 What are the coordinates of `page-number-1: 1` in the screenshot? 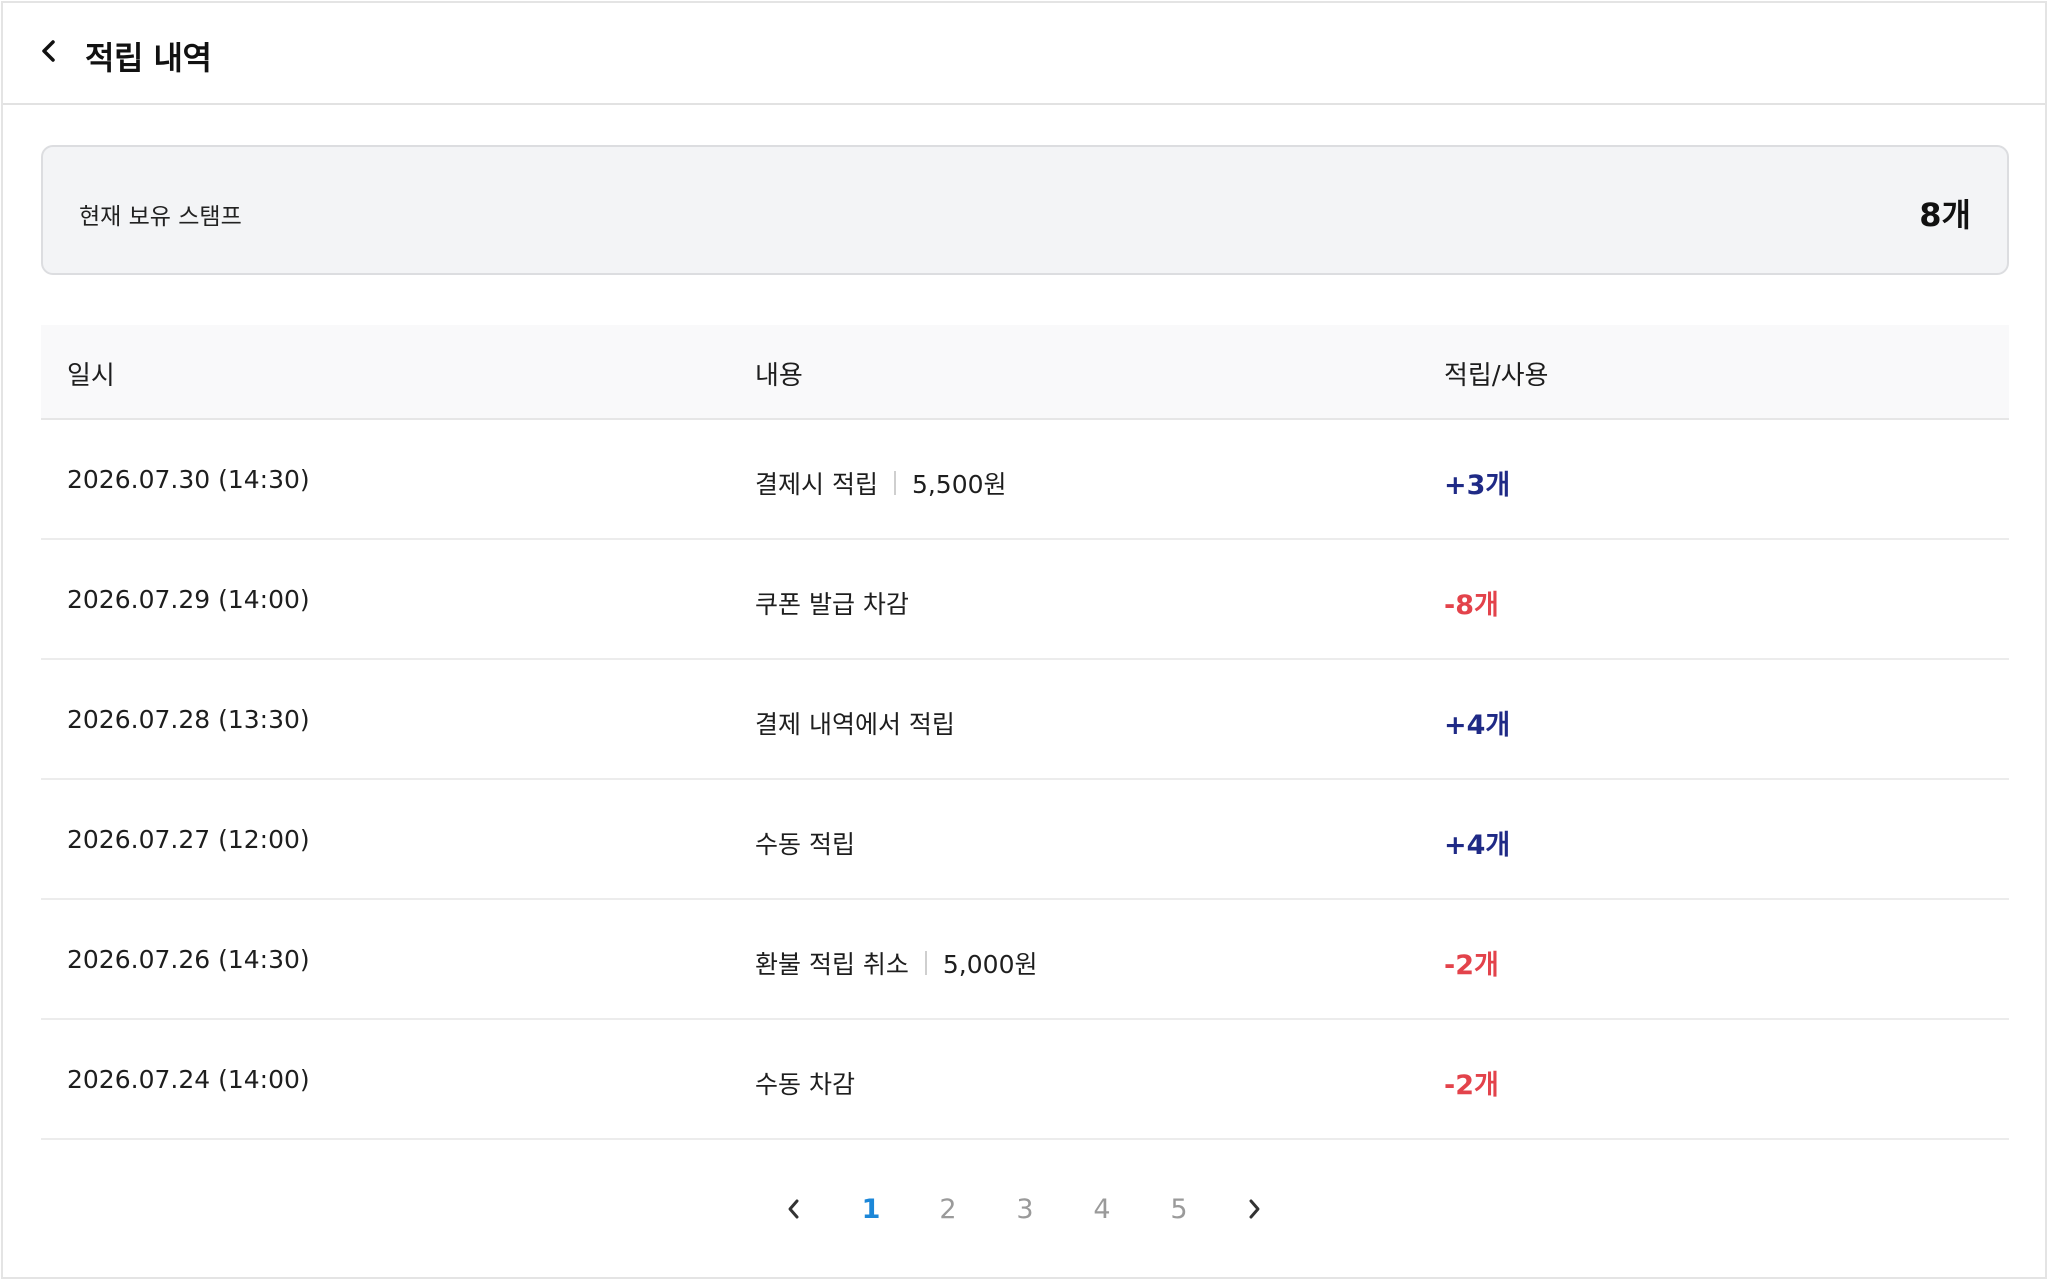 It's located at (871, 1209).